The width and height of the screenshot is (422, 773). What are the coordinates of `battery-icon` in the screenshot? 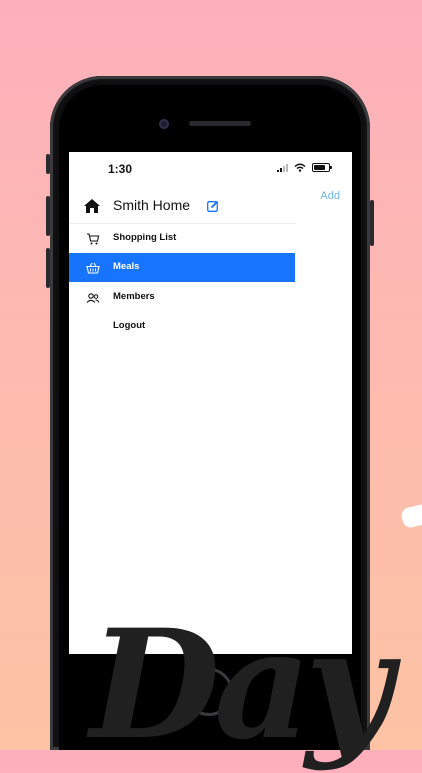 It's located at (322, 167).